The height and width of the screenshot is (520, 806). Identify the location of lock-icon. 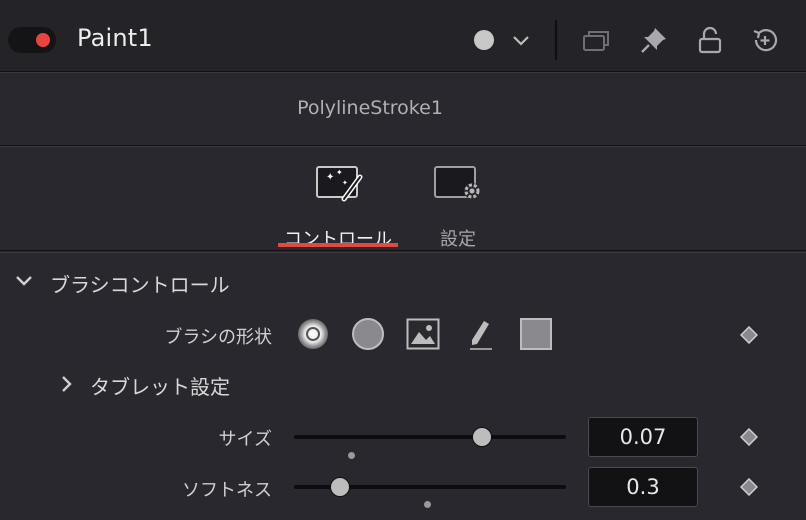
(710, 40).